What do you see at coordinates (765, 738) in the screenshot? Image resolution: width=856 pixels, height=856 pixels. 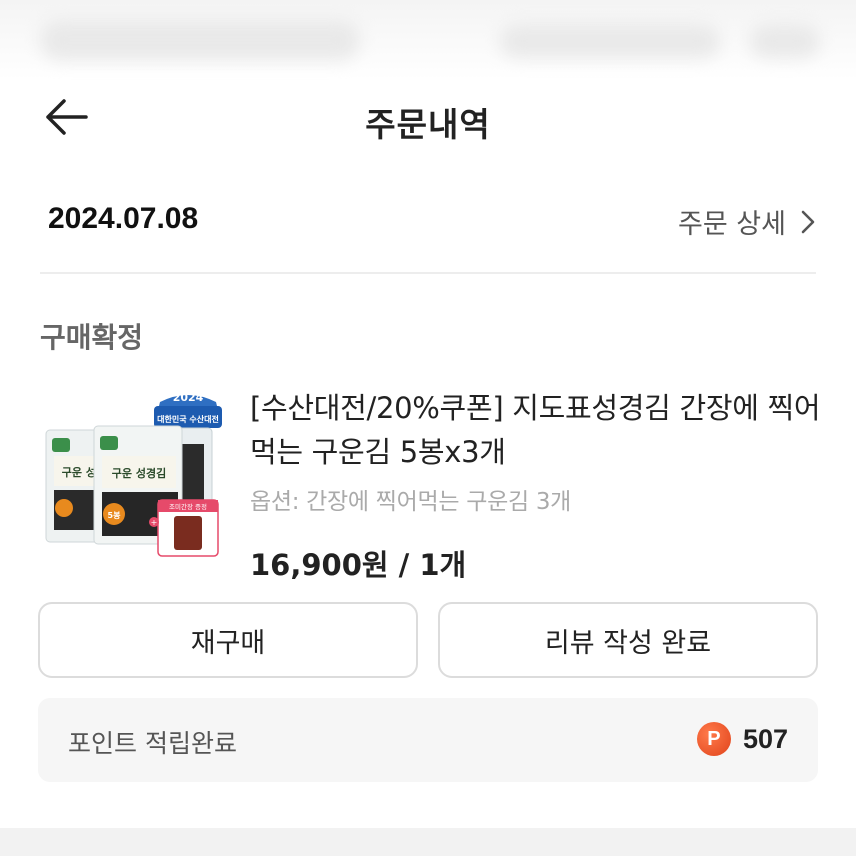 I see `points-value: 507` at bounding box center [765, 738].